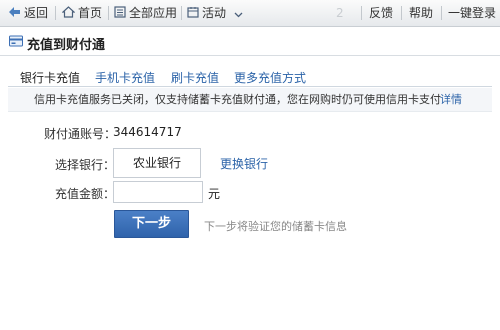  I want to click on notice-message: 信用卡充值服务已关闭，仅支持储蓄卡充值财付通，您在网购时仍可使用信用卡支付, so click(237, 99).